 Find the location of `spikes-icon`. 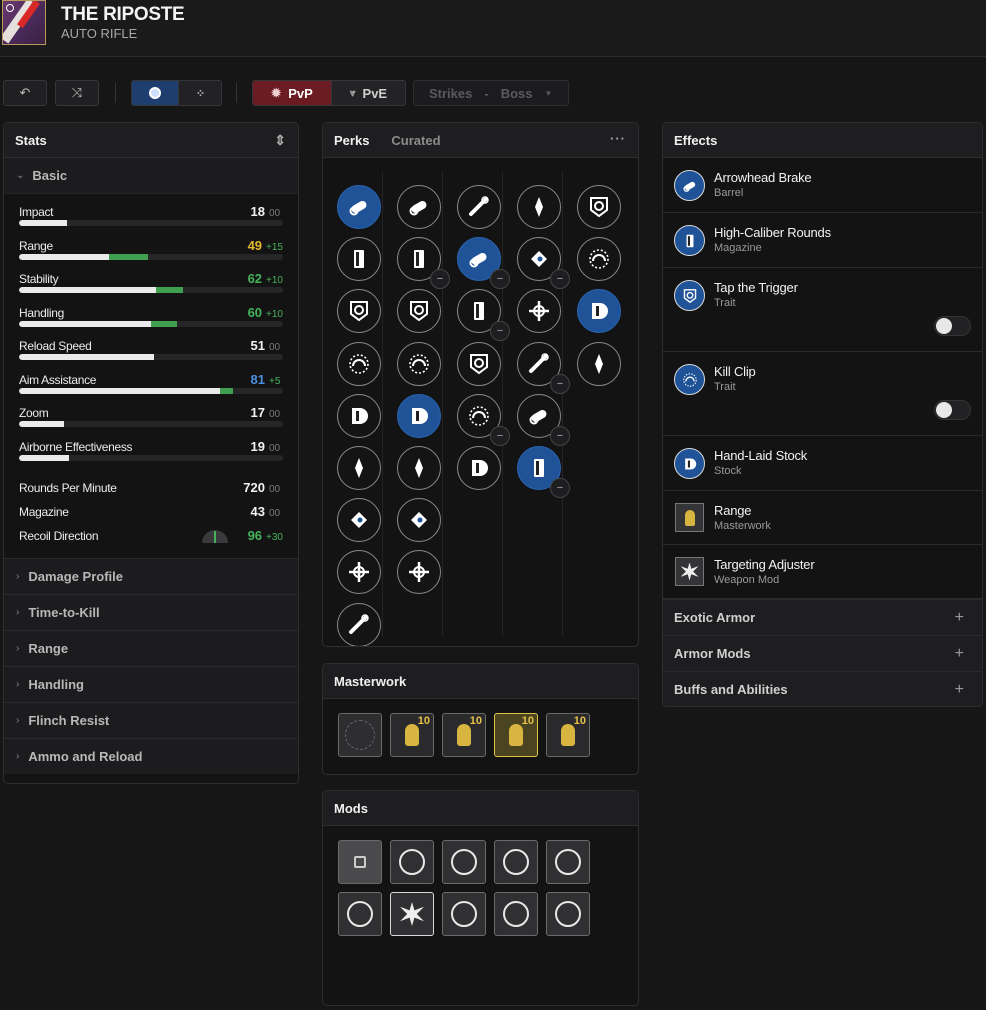

spikes-icon is located at coordinates (479, 468).